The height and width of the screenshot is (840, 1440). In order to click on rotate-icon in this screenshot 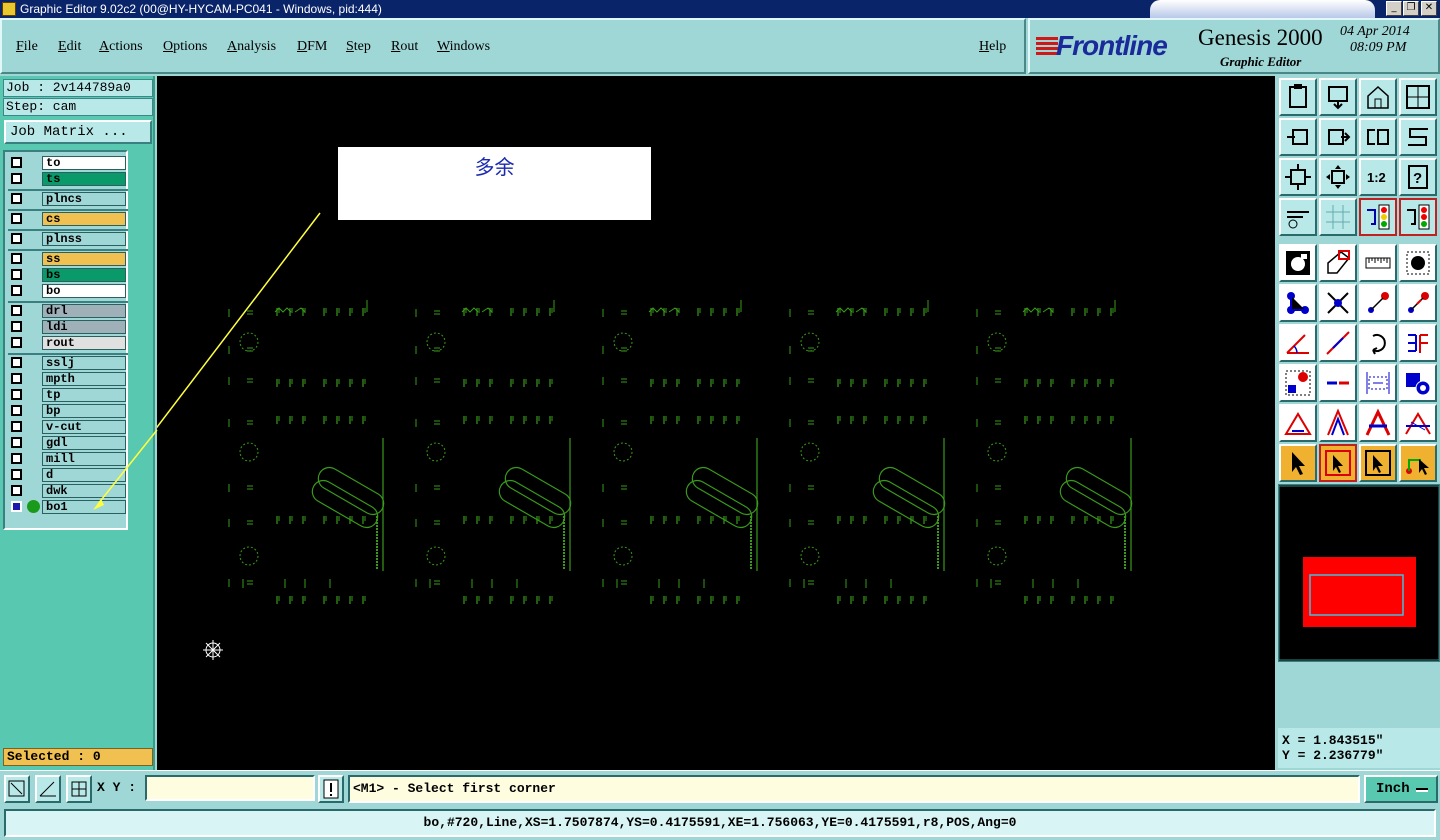, I will do `click(1379, 344)`.